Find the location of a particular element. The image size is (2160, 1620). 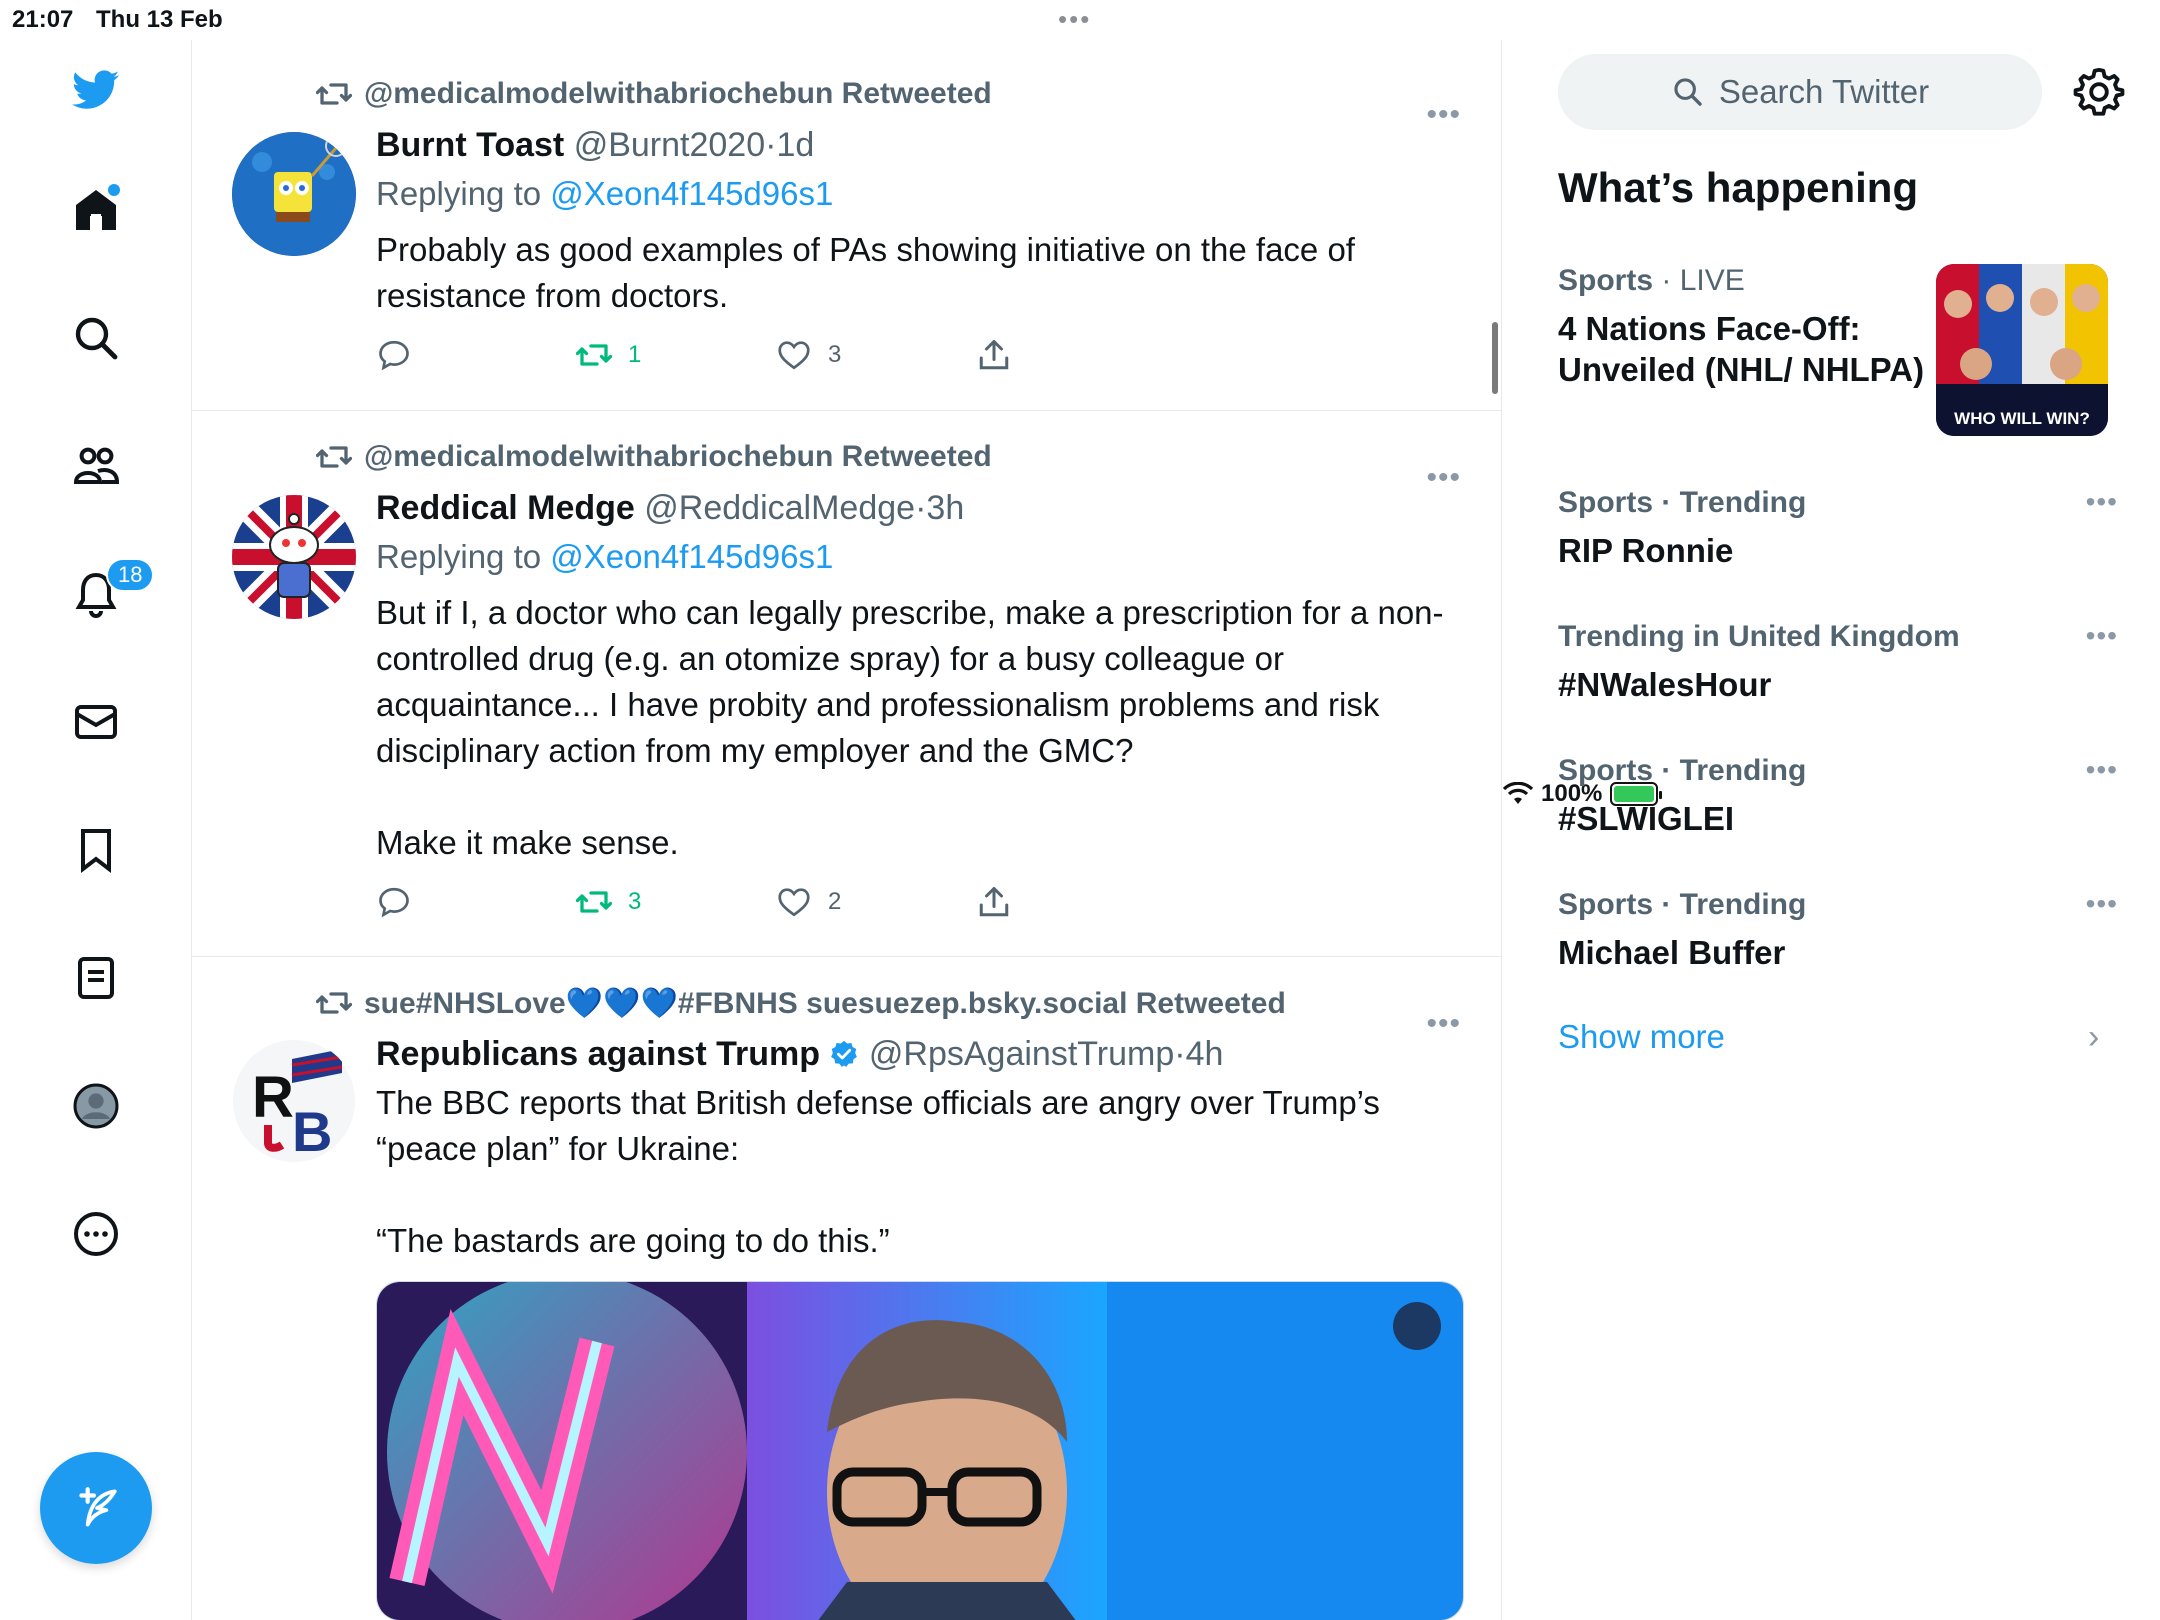

compose-feather-icon is located at coordinates (98, 1507).